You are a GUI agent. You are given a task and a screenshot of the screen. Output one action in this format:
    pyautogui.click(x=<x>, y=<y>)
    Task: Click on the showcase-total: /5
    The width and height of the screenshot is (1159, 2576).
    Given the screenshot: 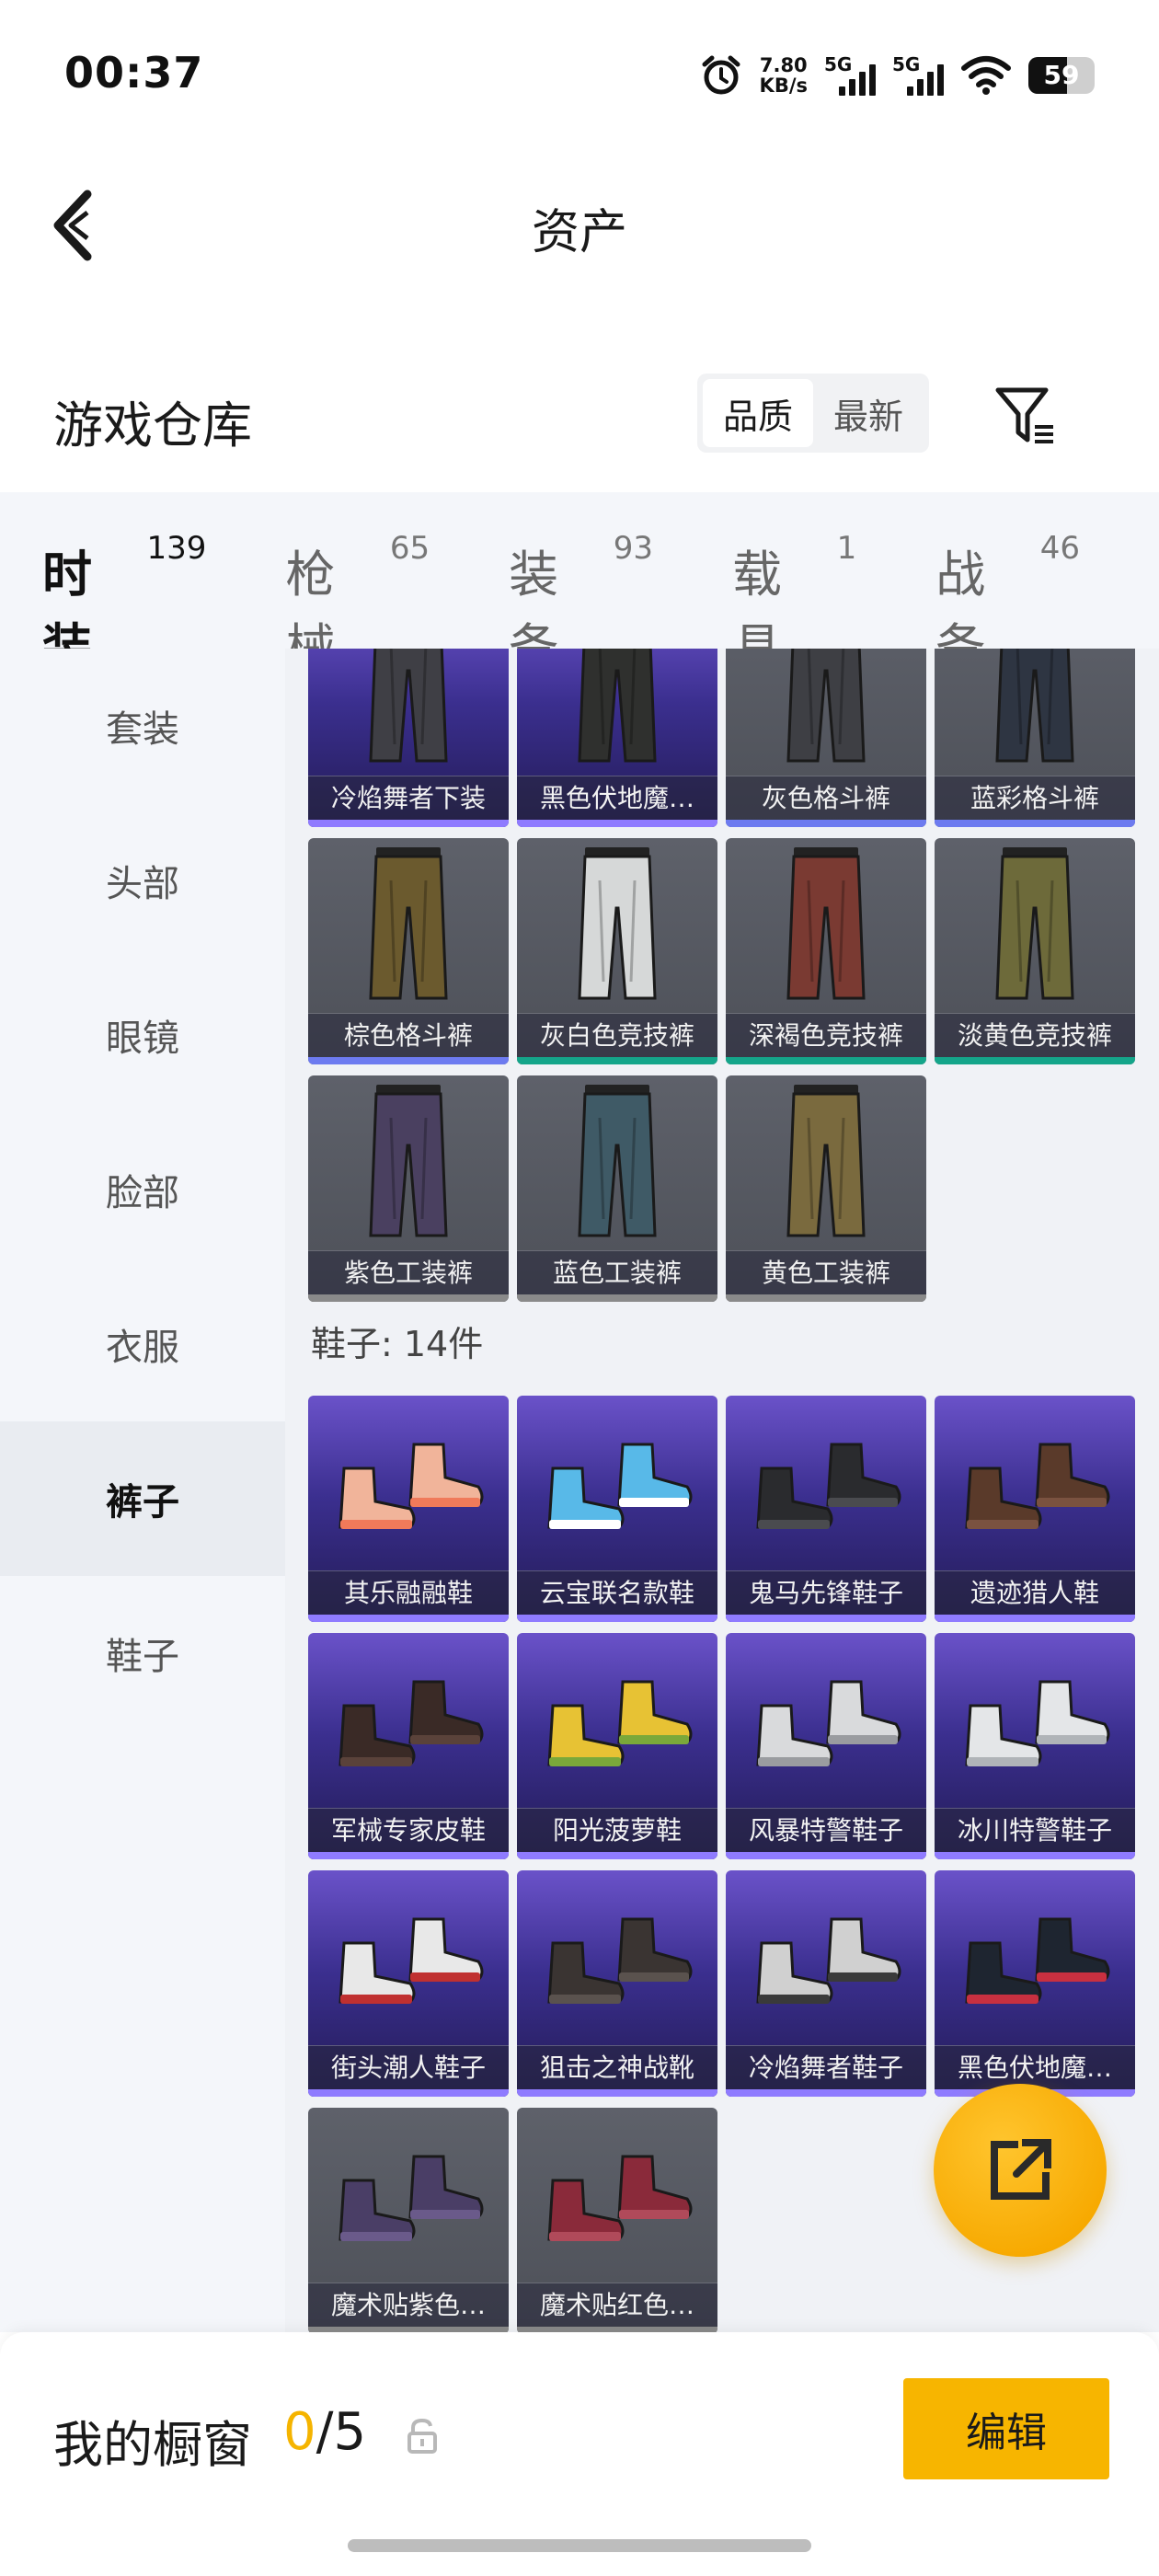 What is the action you would take?
    pyautogui.click(x=341, y=2432)
    